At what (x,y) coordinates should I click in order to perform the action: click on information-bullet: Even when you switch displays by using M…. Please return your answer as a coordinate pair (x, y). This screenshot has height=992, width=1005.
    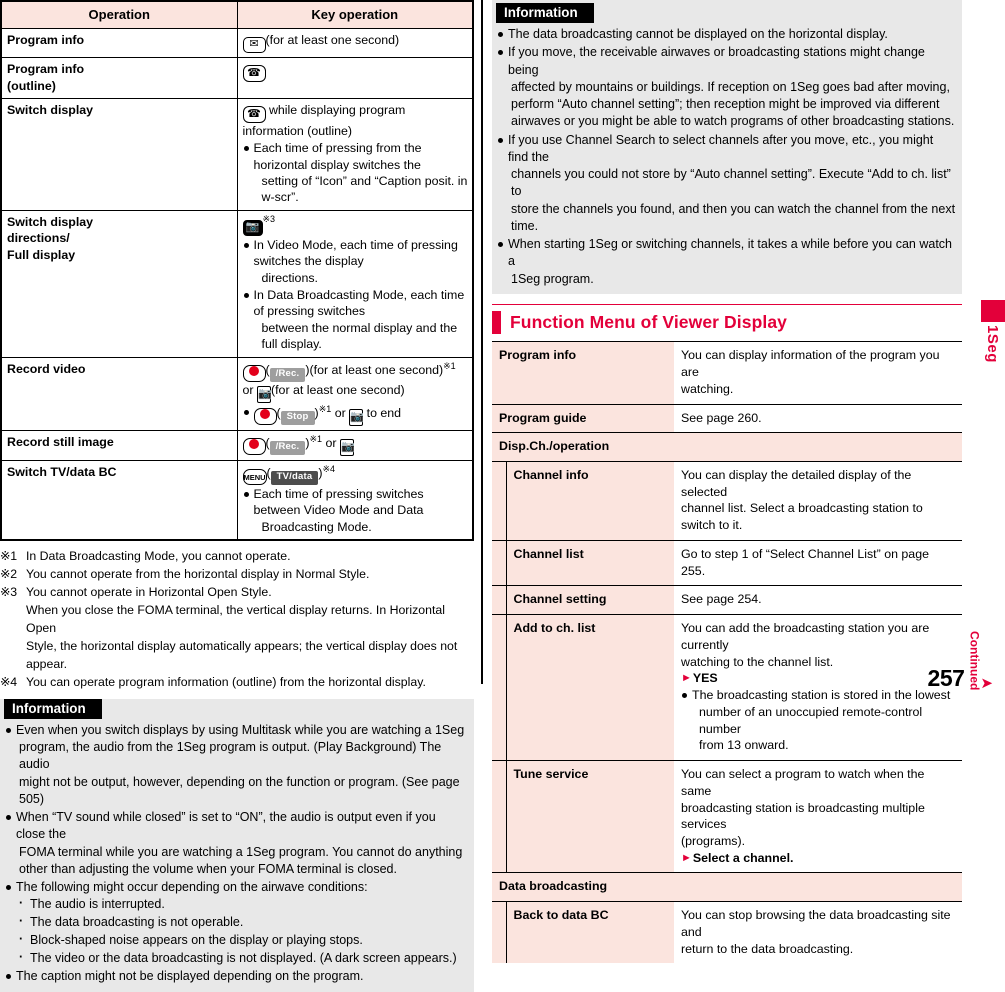
    Looking at the image, I should click on (236, 765).